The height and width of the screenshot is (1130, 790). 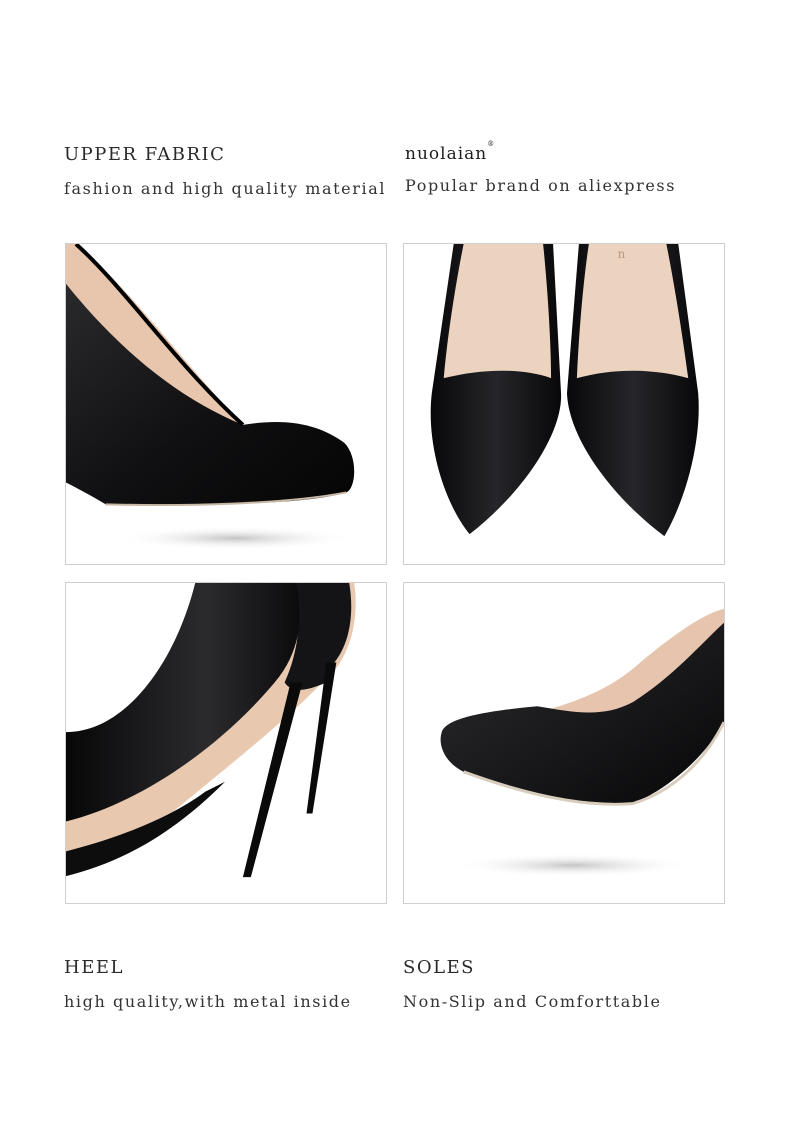 I want to click on brand-subtitle: Popular brand on aliexpress, so click(x=541, y=185).